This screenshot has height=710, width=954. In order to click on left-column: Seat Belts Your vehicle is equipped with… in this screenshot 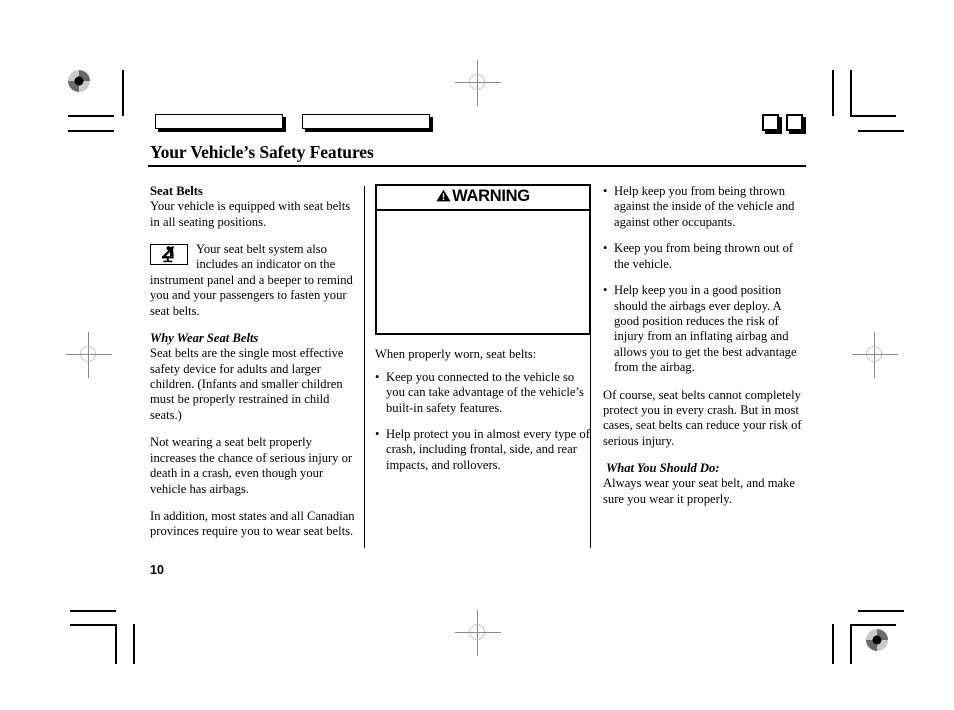, I will do `click(253, 362)`.